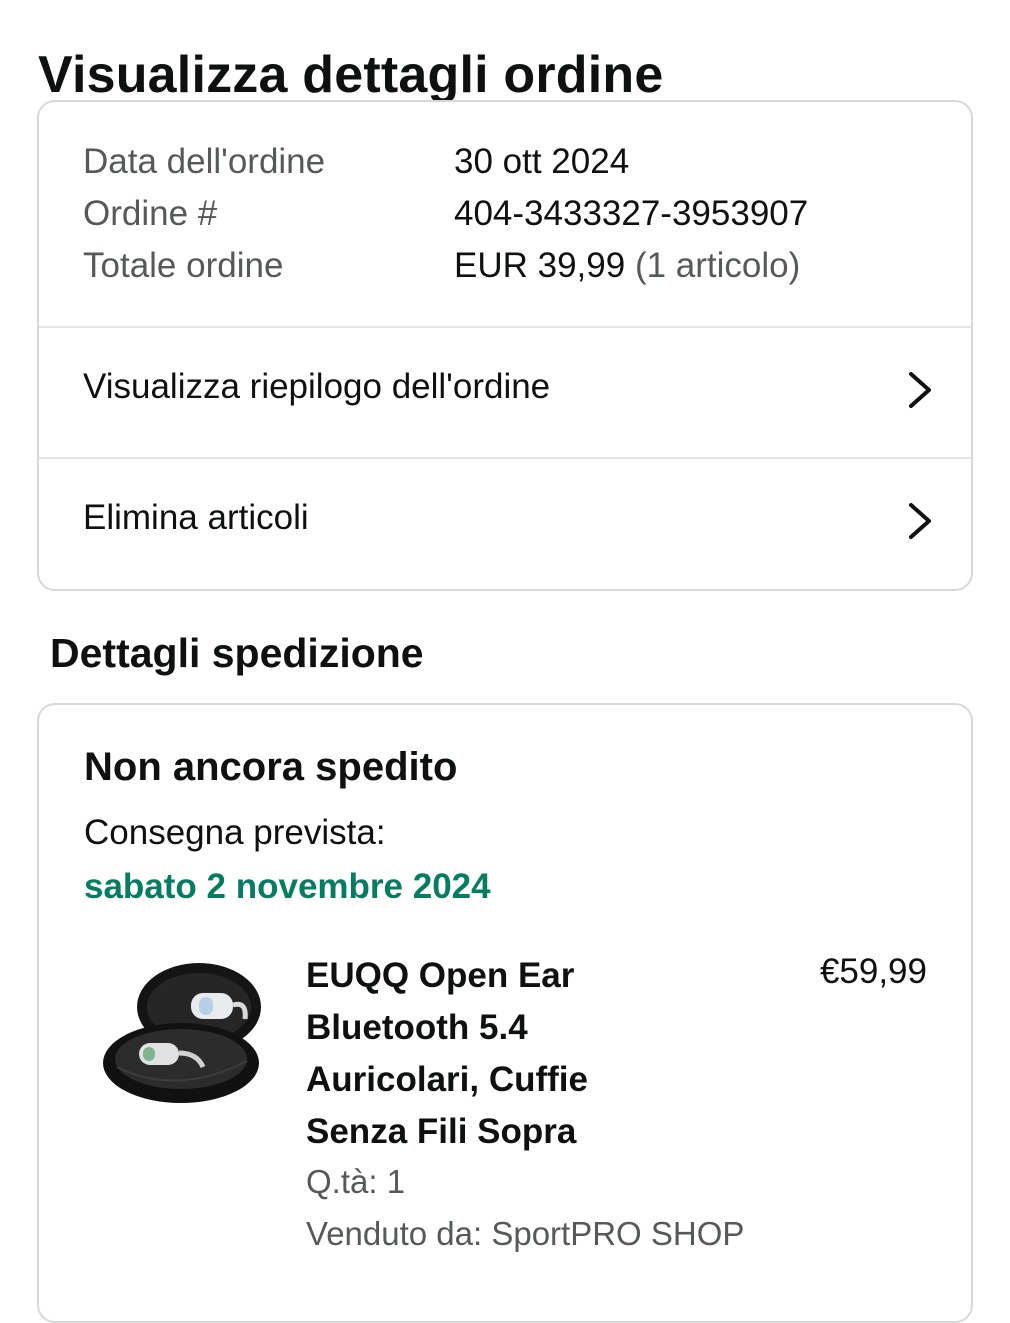 The width and height of the screenshot is (1010, 1323). What do you see at coordinates (542, 161) in the screenshot?
I see `order-date-value: 30 ott 2024` at bounding box center [542, 161].